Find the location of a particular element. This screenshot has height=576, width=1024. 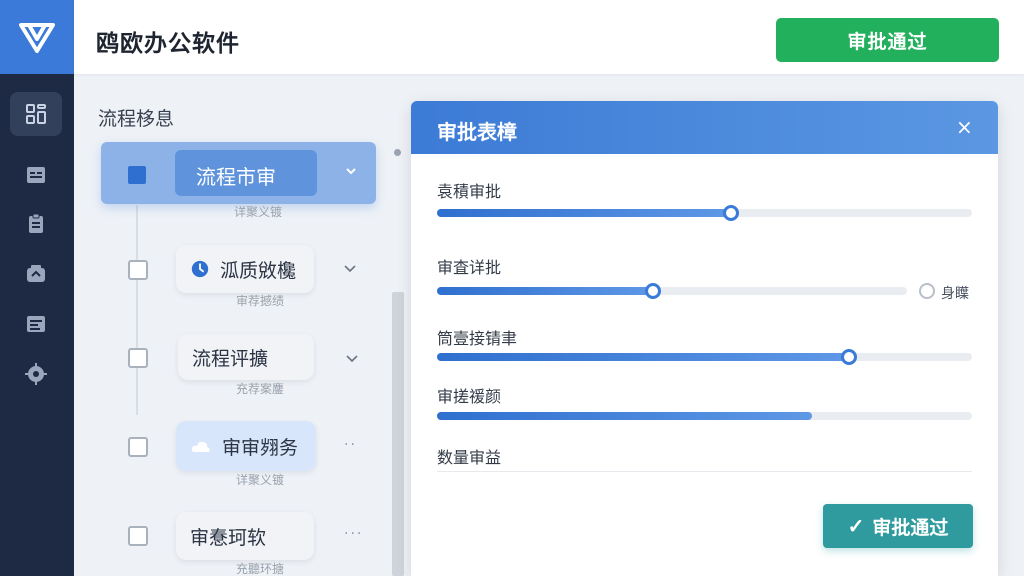

check-icon: ✓ is located at coordinates (856, 526).